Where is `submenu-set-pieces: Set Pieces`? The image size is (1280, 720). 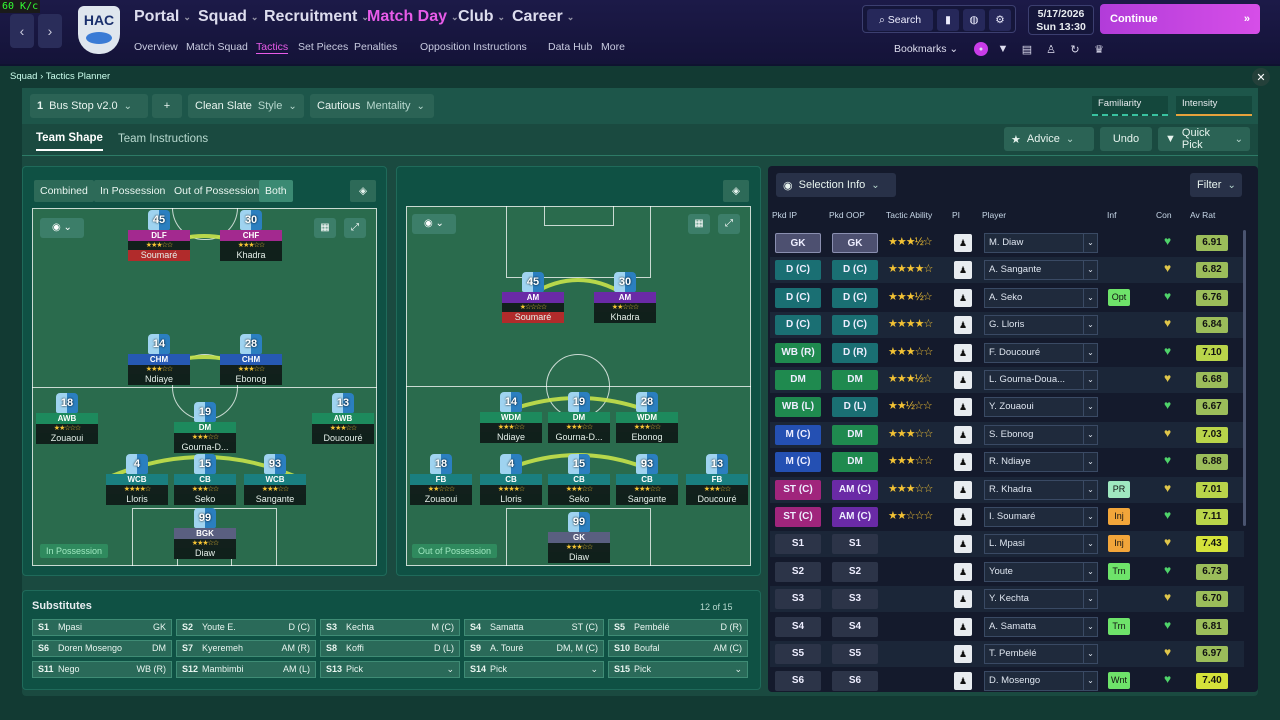
submenu-set-pieces: Set Pieces is located at coordinates (323, 47).